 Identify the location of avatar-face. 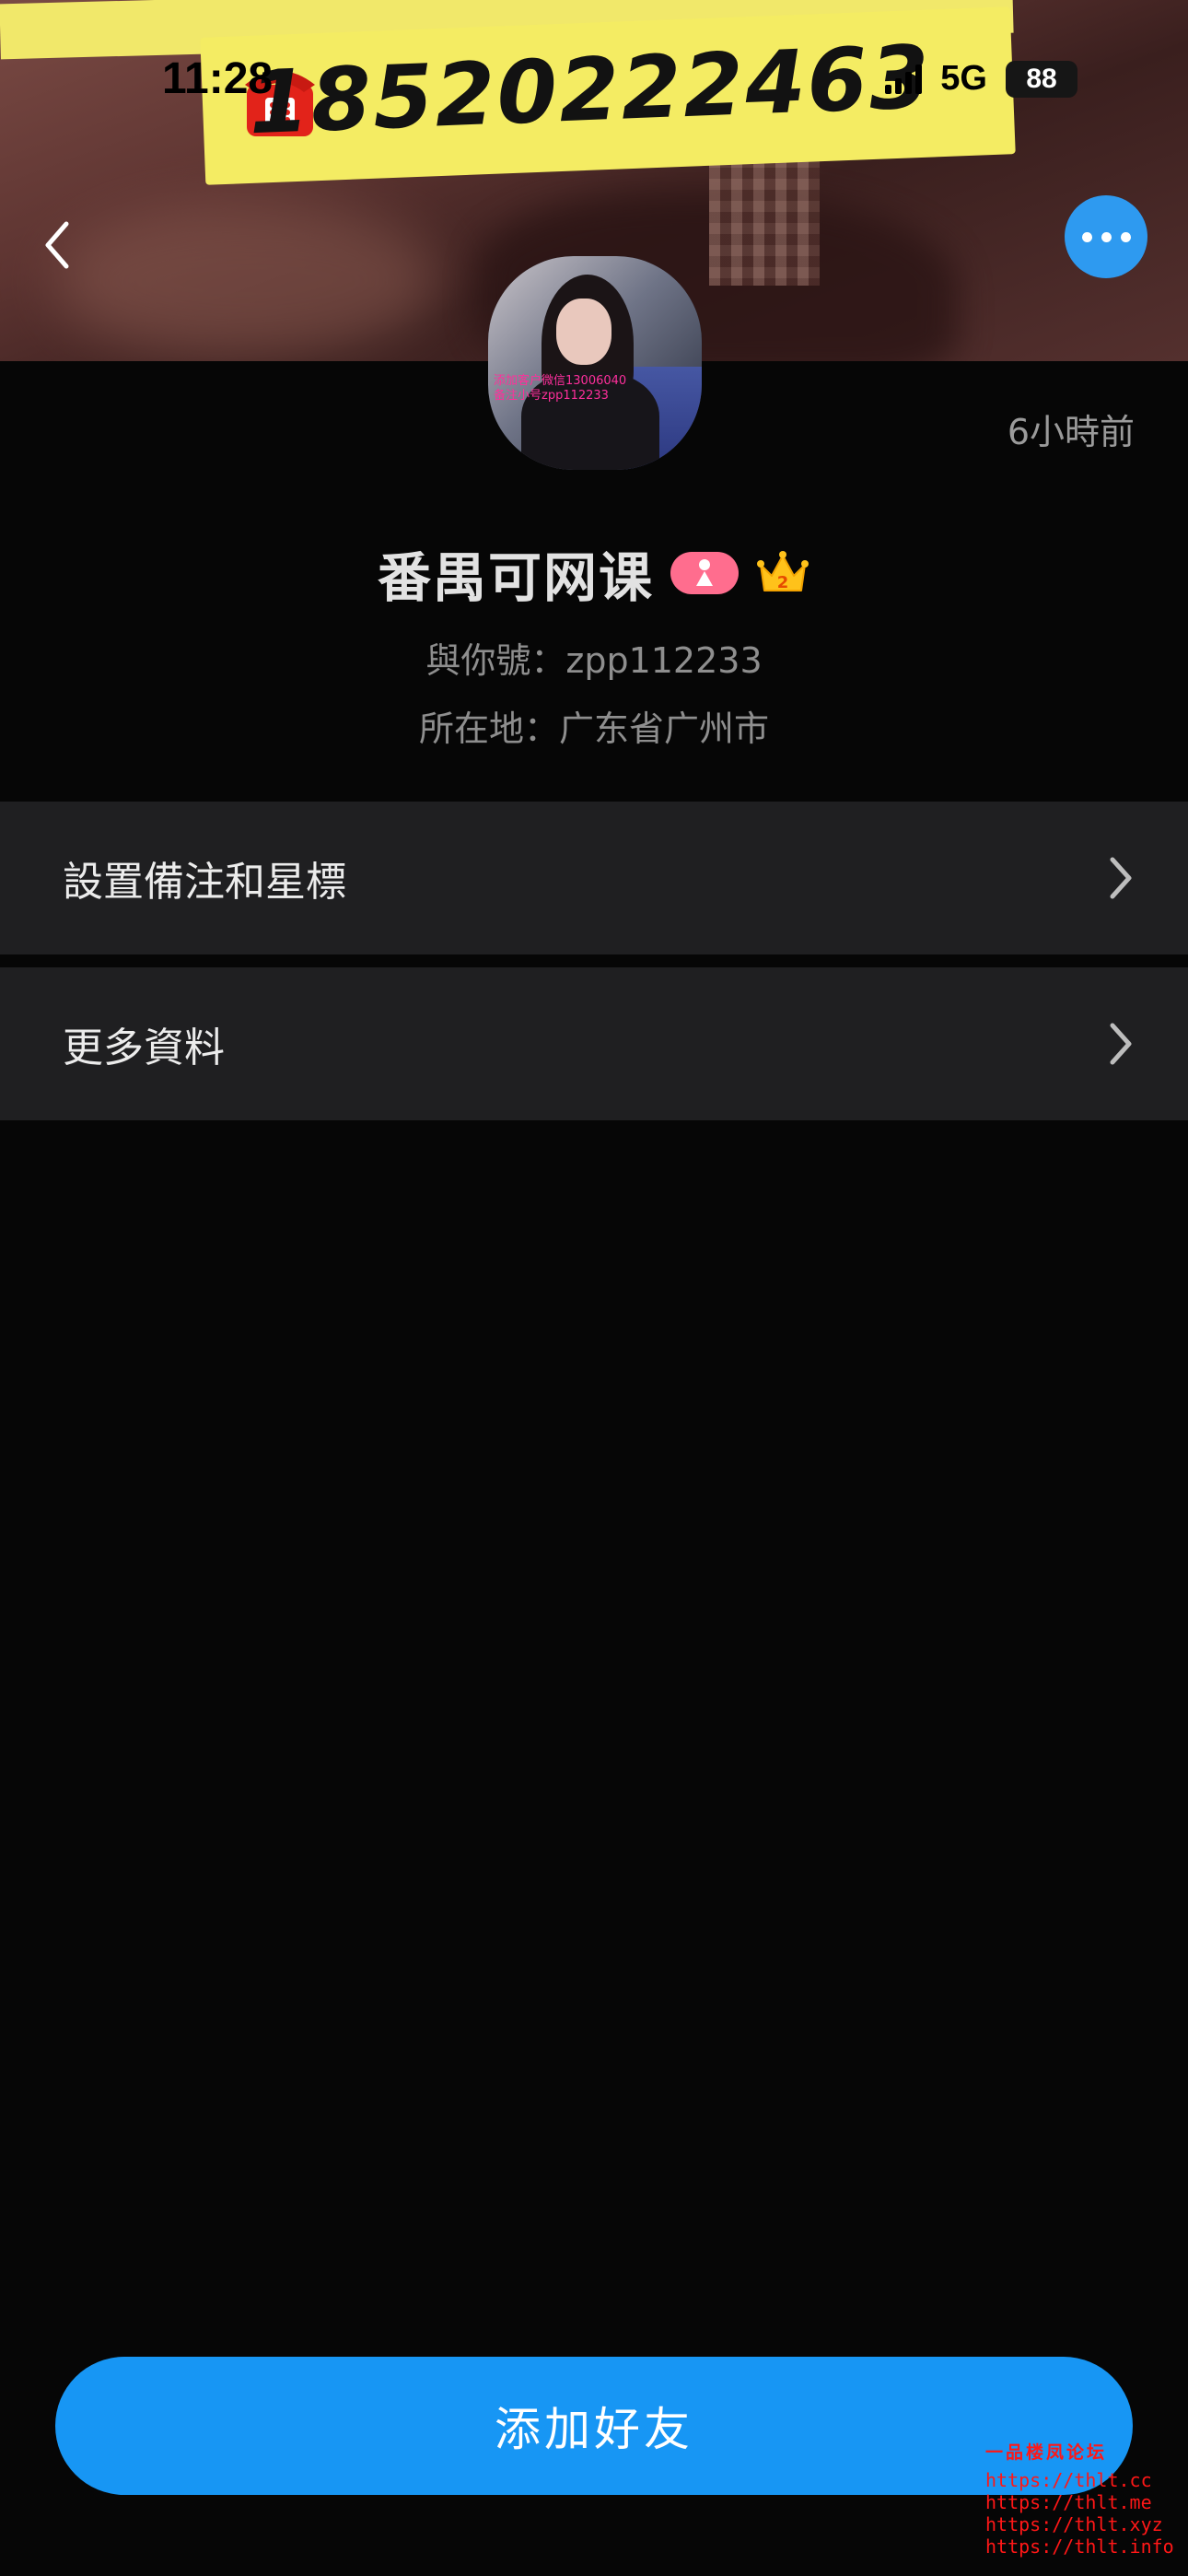
(583, 332).